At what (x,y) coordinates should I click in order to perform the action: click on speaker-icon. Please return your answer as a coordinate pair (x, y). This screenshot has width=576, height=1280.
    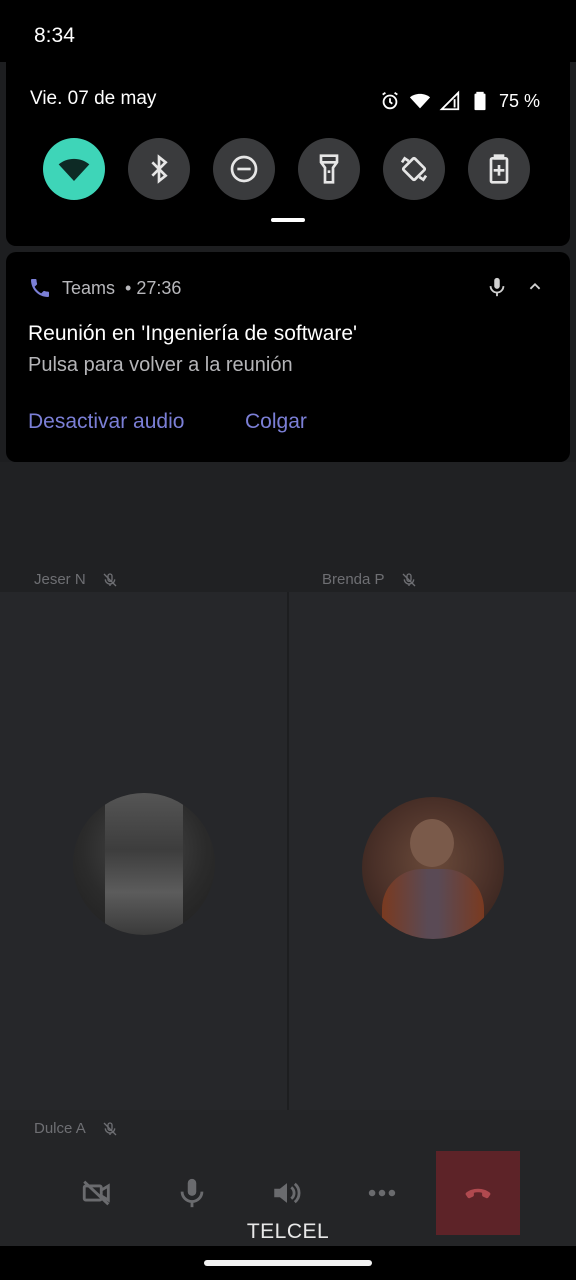
    Looking at the image, I should click on (287, 1193).